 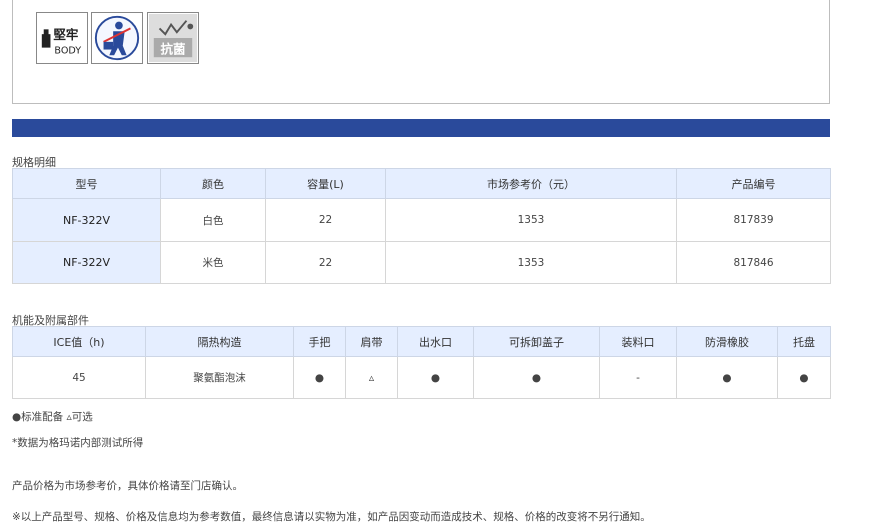 What do you see at coordinates (638, 341) in the screenshot?
I see `features-header-inlet: 装料口` at bounding box center [638, 341].